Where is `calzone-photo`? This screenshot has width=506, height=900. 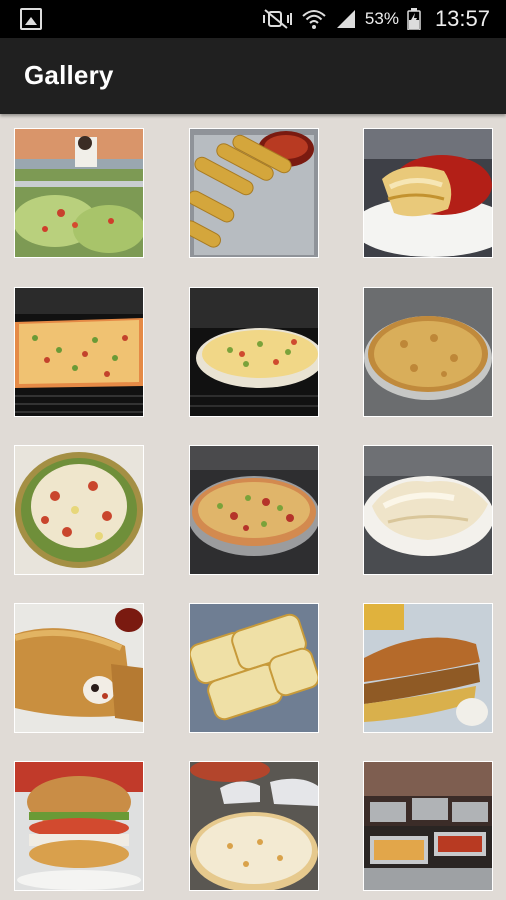 calzone-photo is located at coordinates (79, 668).